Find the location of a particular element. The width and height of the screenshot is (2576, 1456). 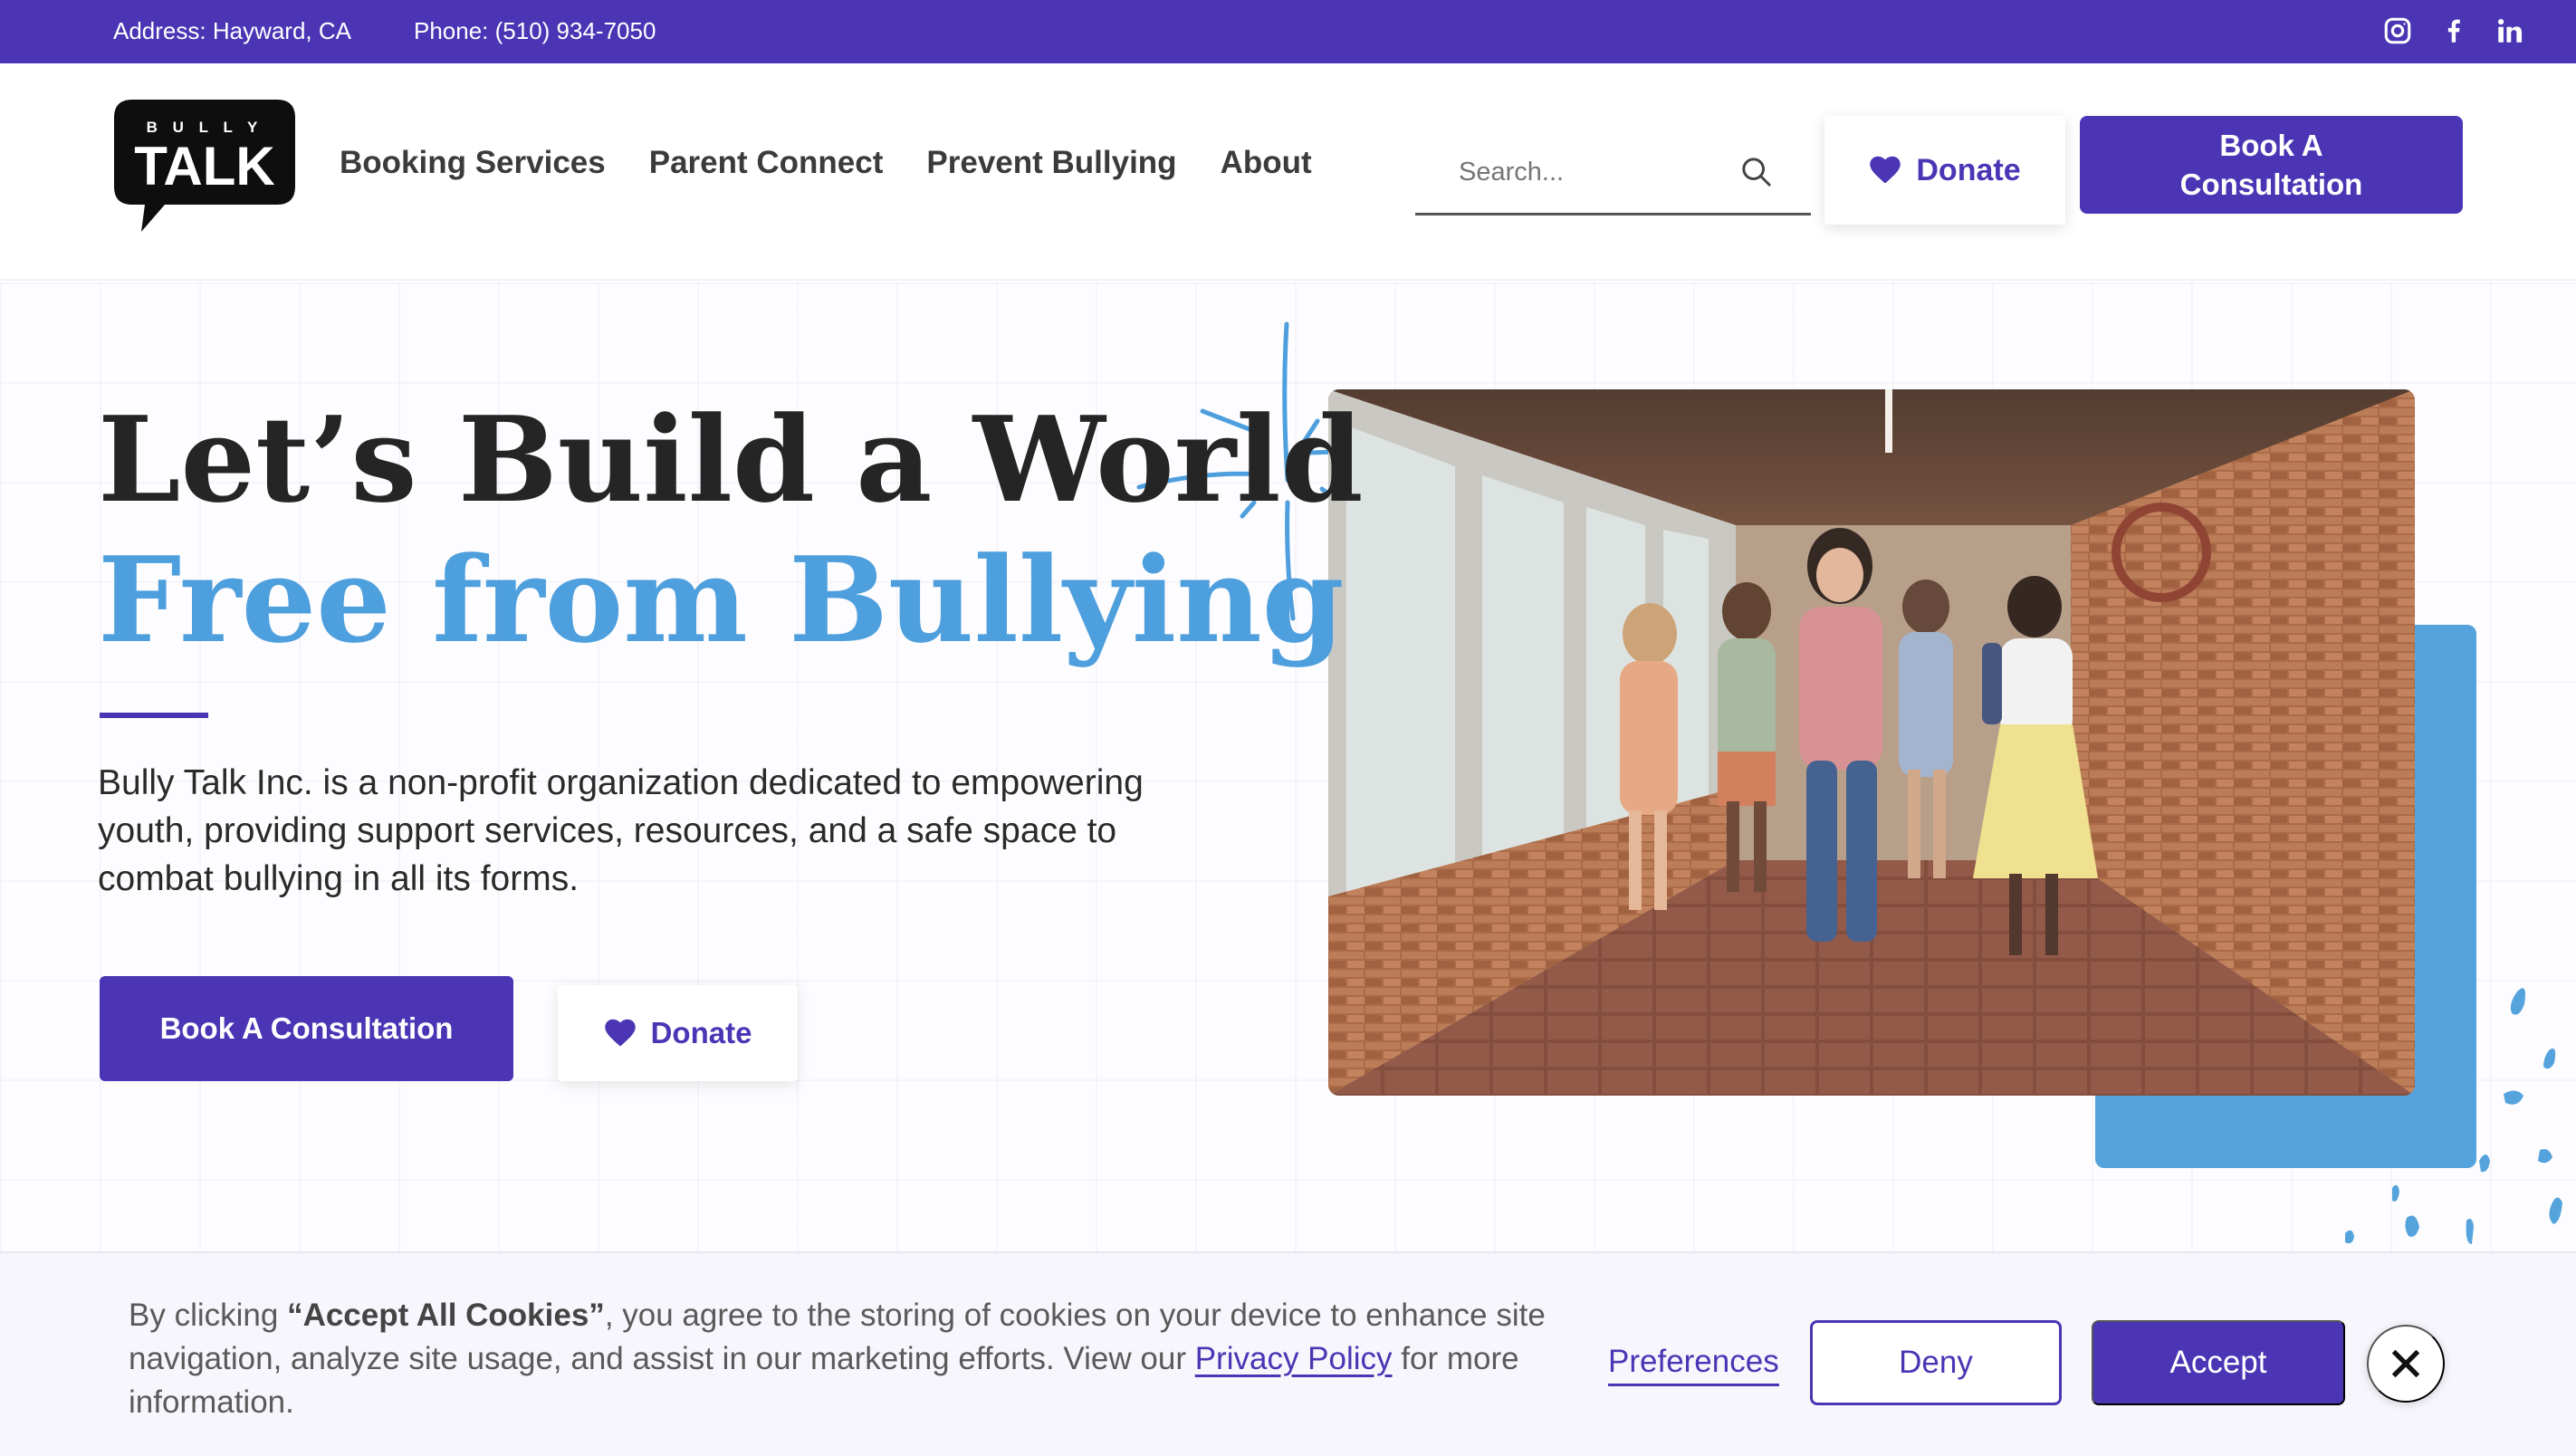

cookie-accept-button: Accept is located at coordinates (2218, 1363).